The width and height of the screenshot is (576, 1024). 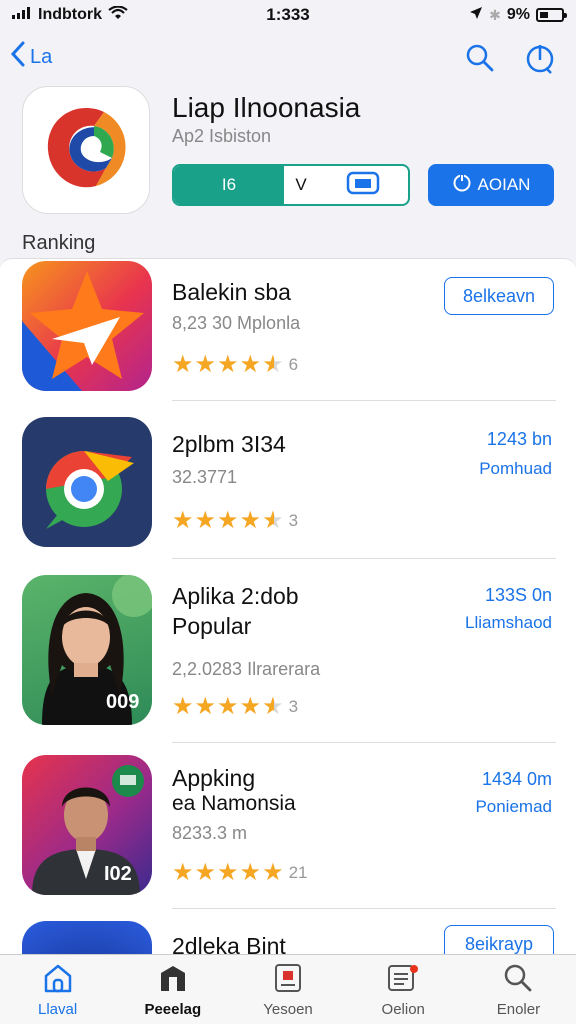 I want to click on app-logo, so click(x=86, y=150).